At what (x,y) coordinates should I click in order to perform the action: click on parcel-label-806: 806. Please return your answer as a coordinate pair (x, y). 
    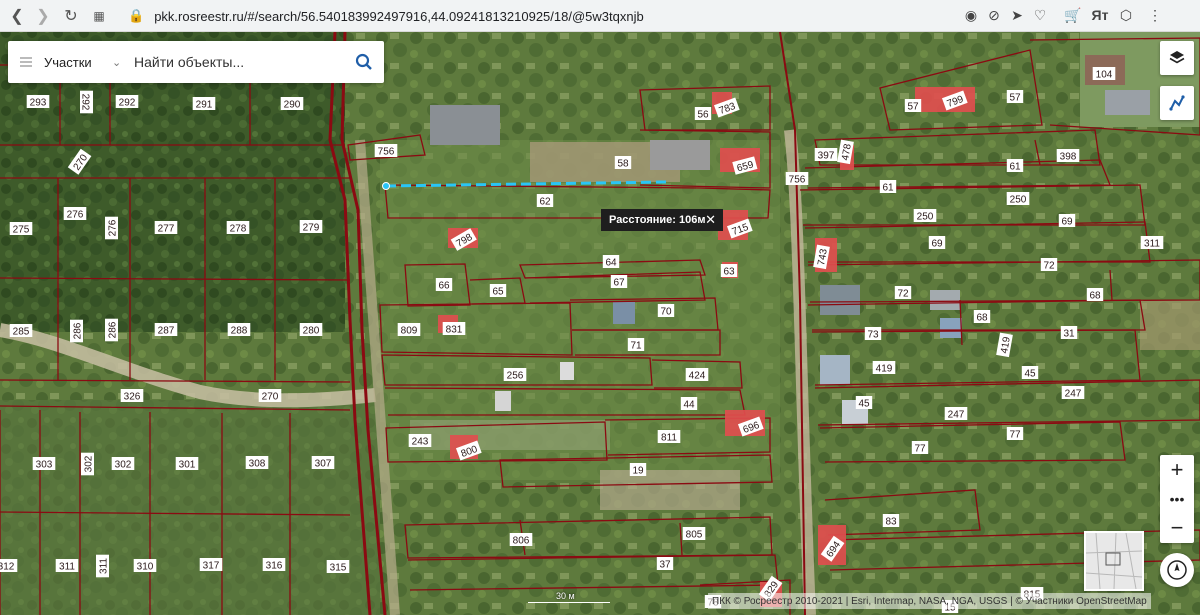
    Looking at the image, I should click on (521, 540).